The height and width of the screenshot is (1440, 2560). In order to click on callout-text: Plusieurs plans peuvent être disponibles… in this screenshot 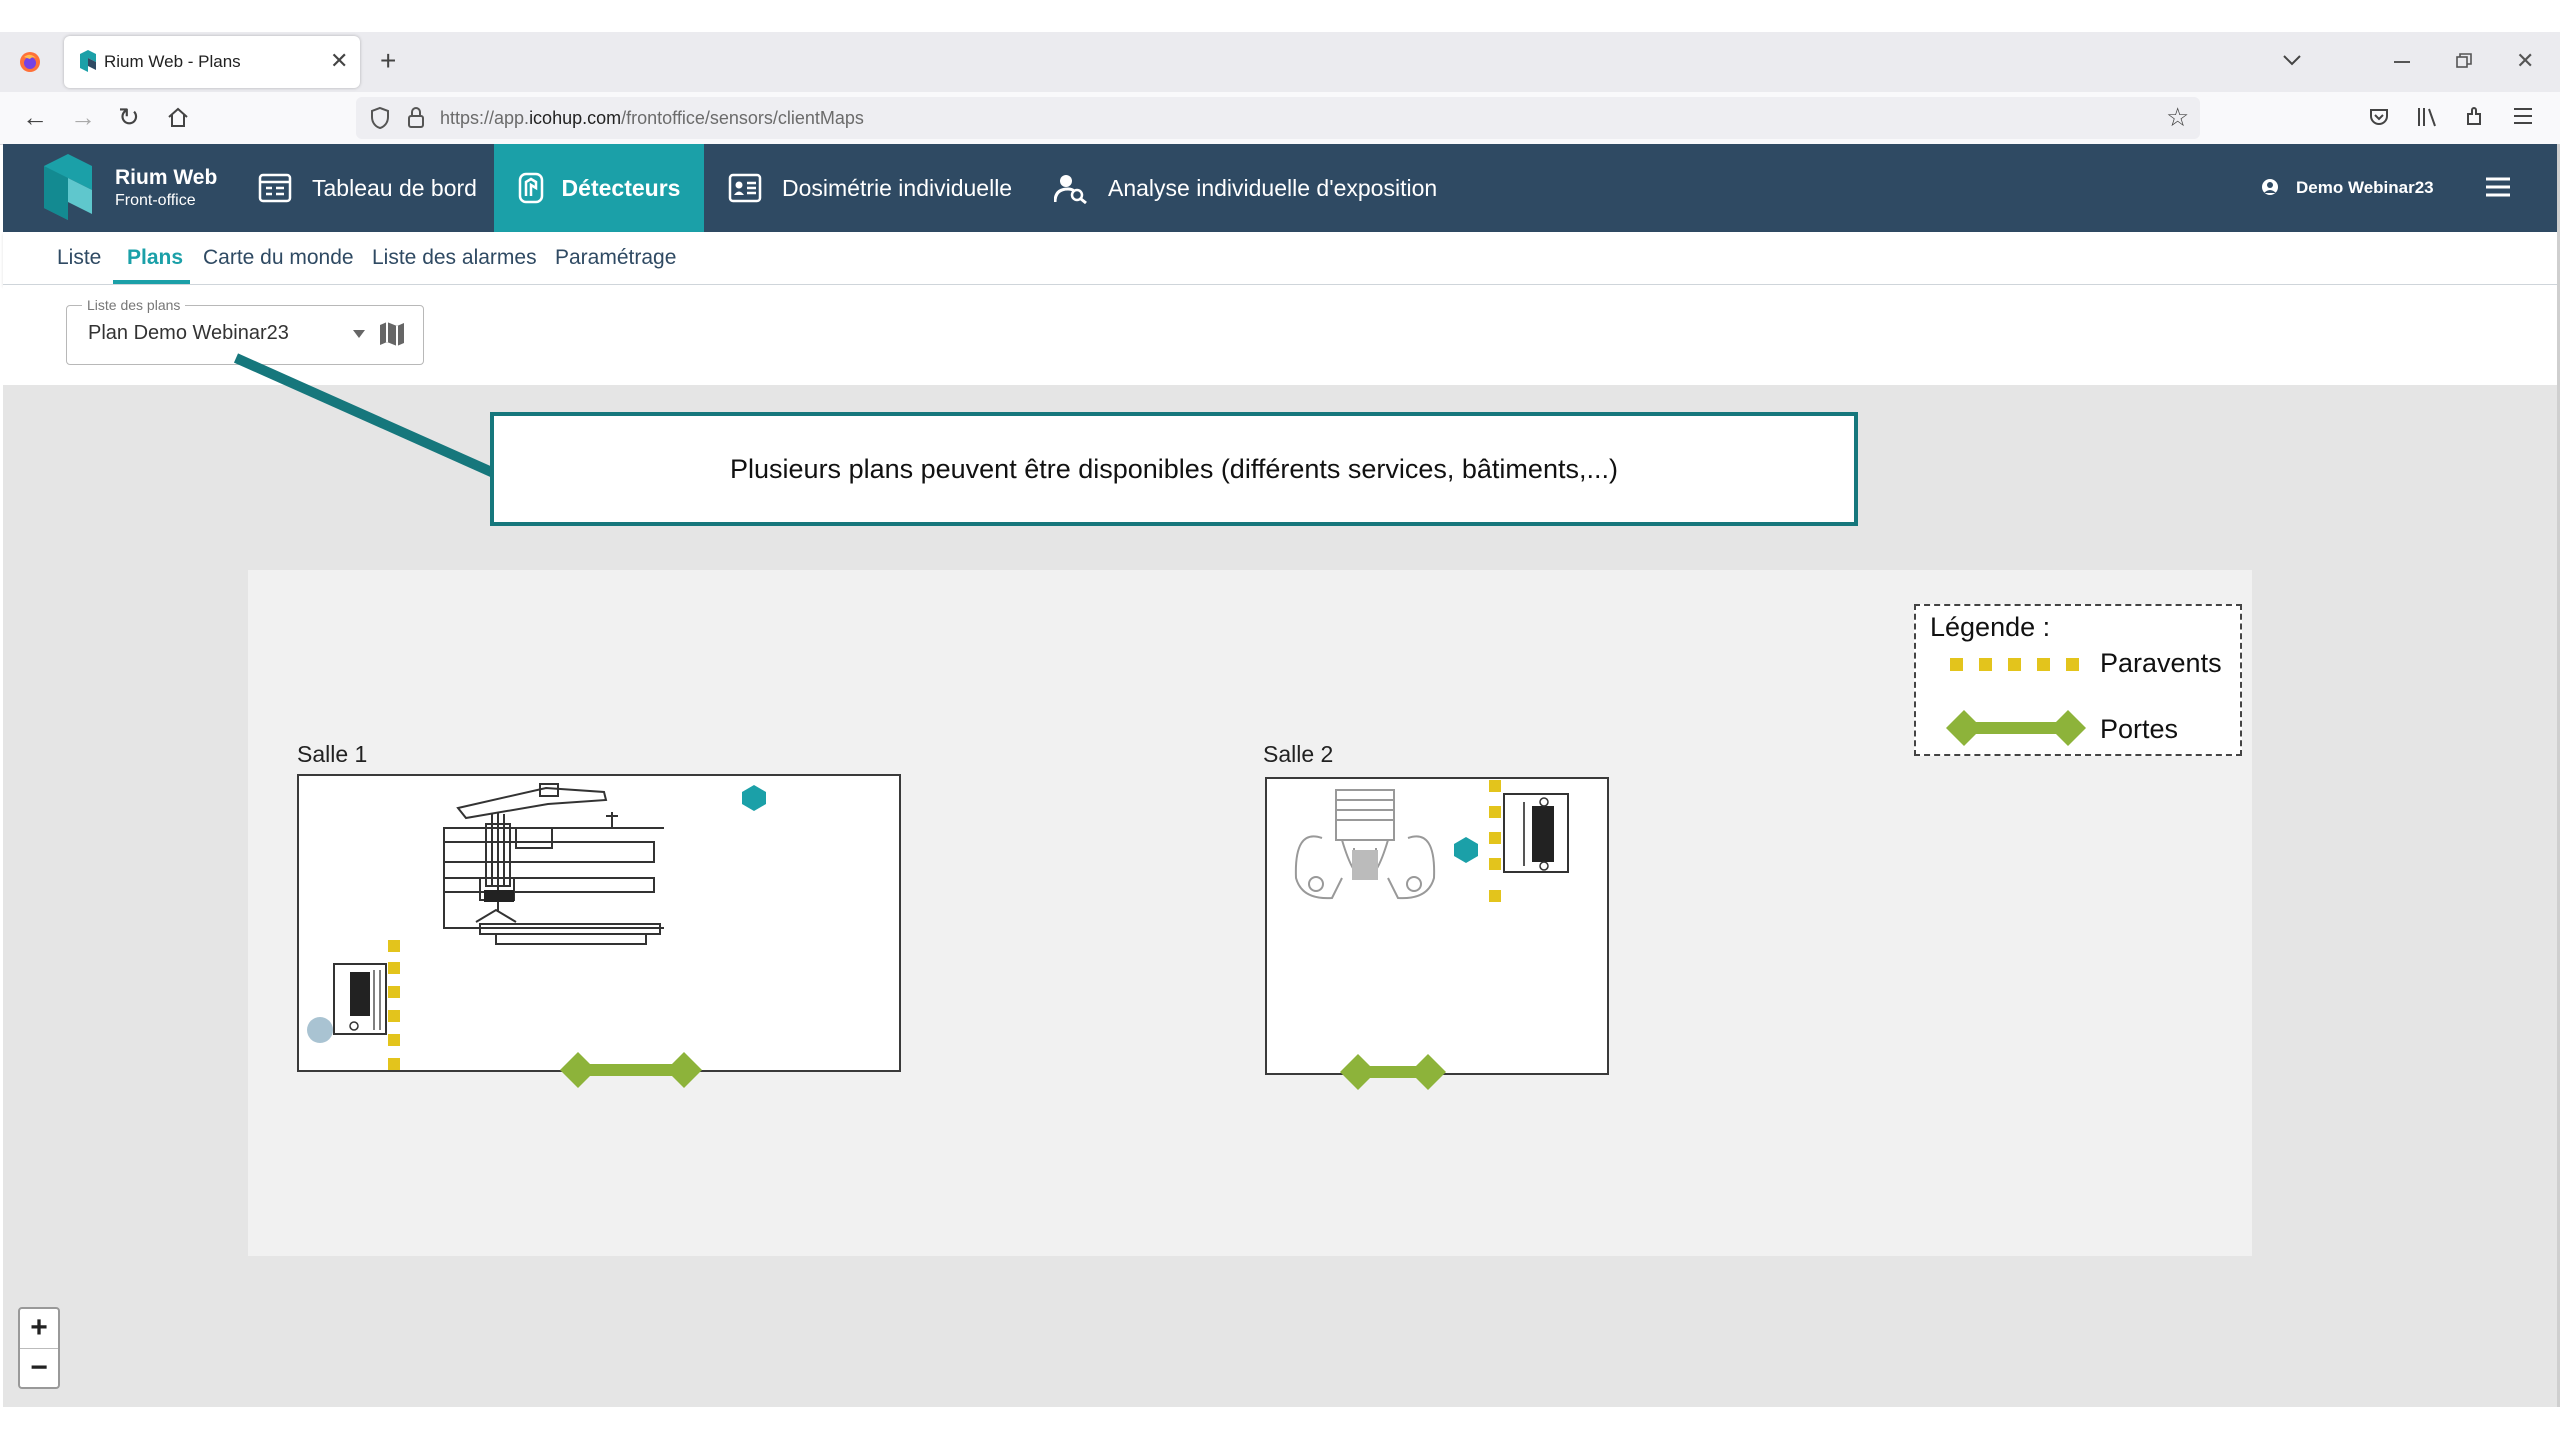, I will do `click(1174, 468)`.